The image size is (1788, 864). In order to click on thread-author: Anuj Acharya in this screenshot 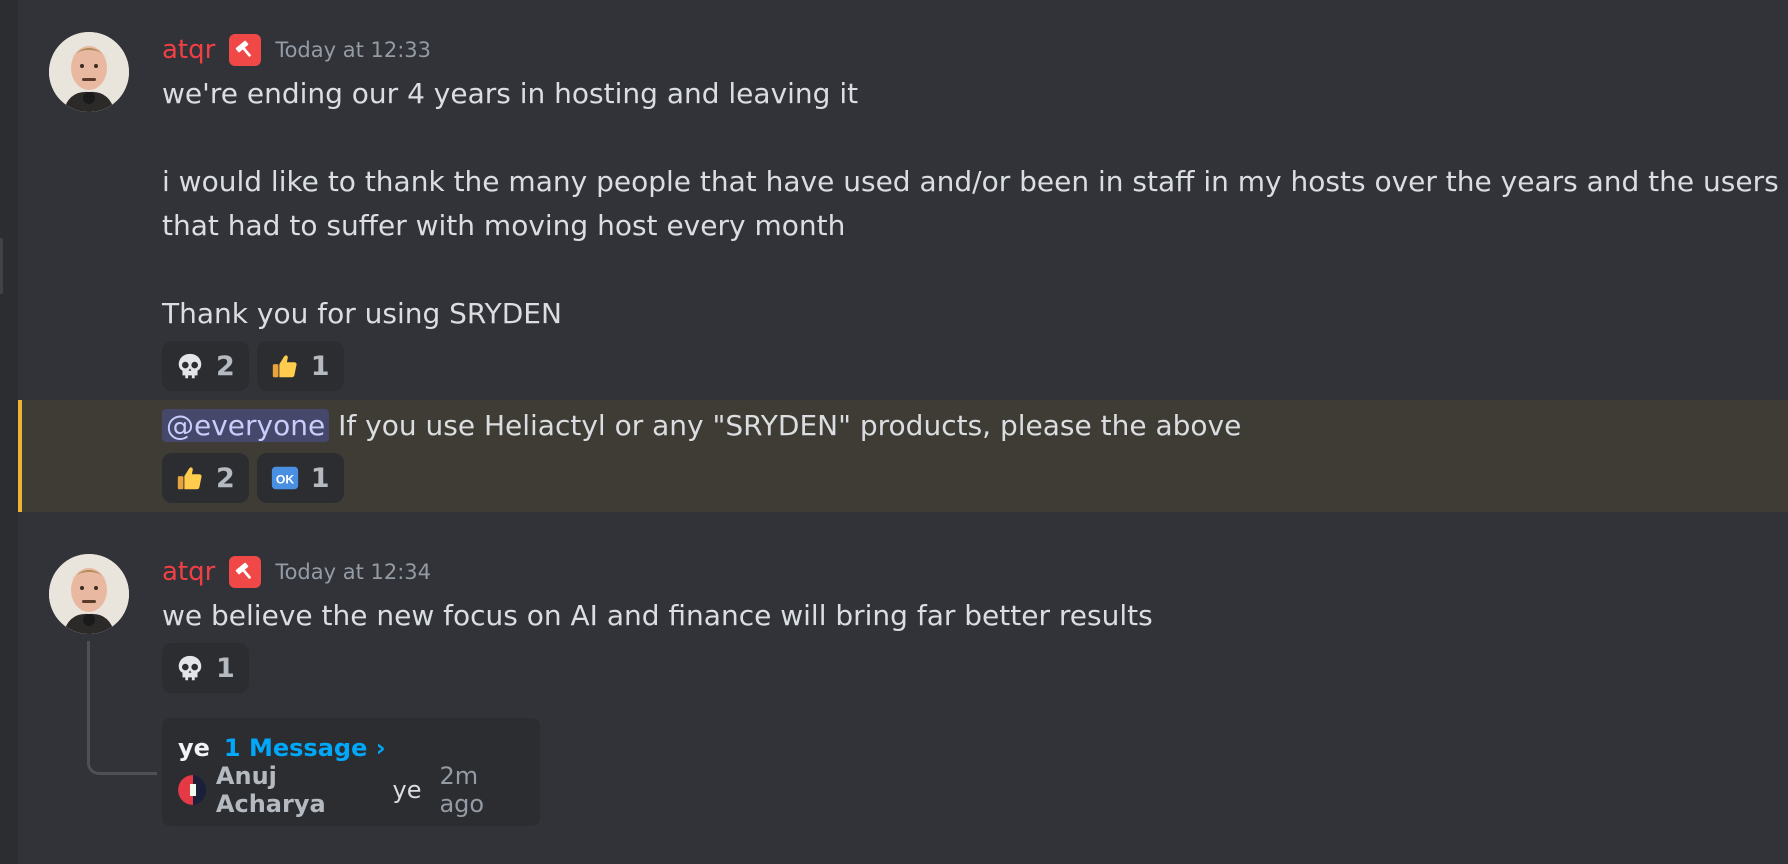, I will do `click(299, 790)`.